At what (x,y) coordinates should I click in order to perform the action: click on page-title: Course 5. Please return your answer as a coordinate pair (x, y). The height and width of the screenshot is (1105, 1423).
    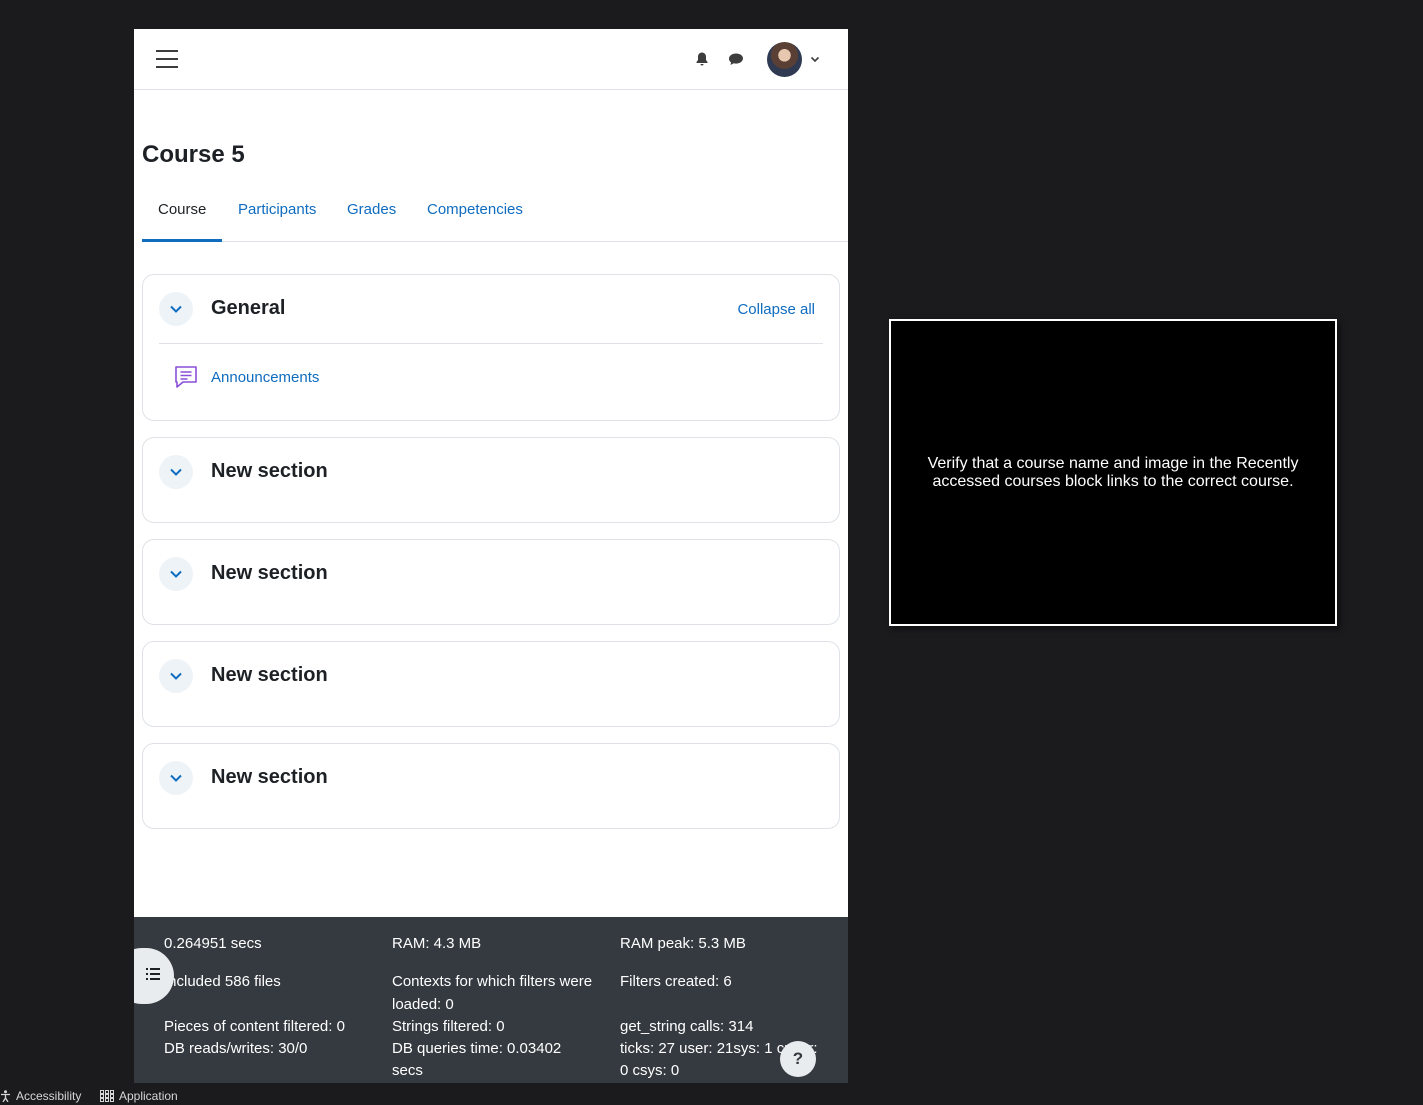
    Looking at the image, I should click on (193, 154).